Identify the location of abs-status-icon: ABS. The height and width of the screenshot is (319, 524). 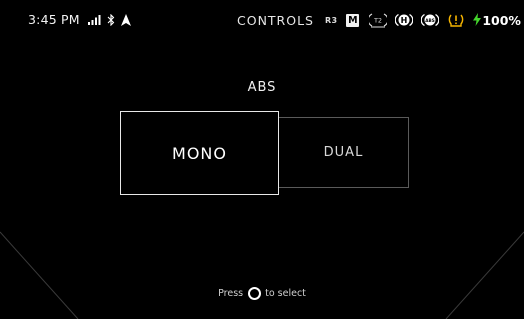
(430, 20).